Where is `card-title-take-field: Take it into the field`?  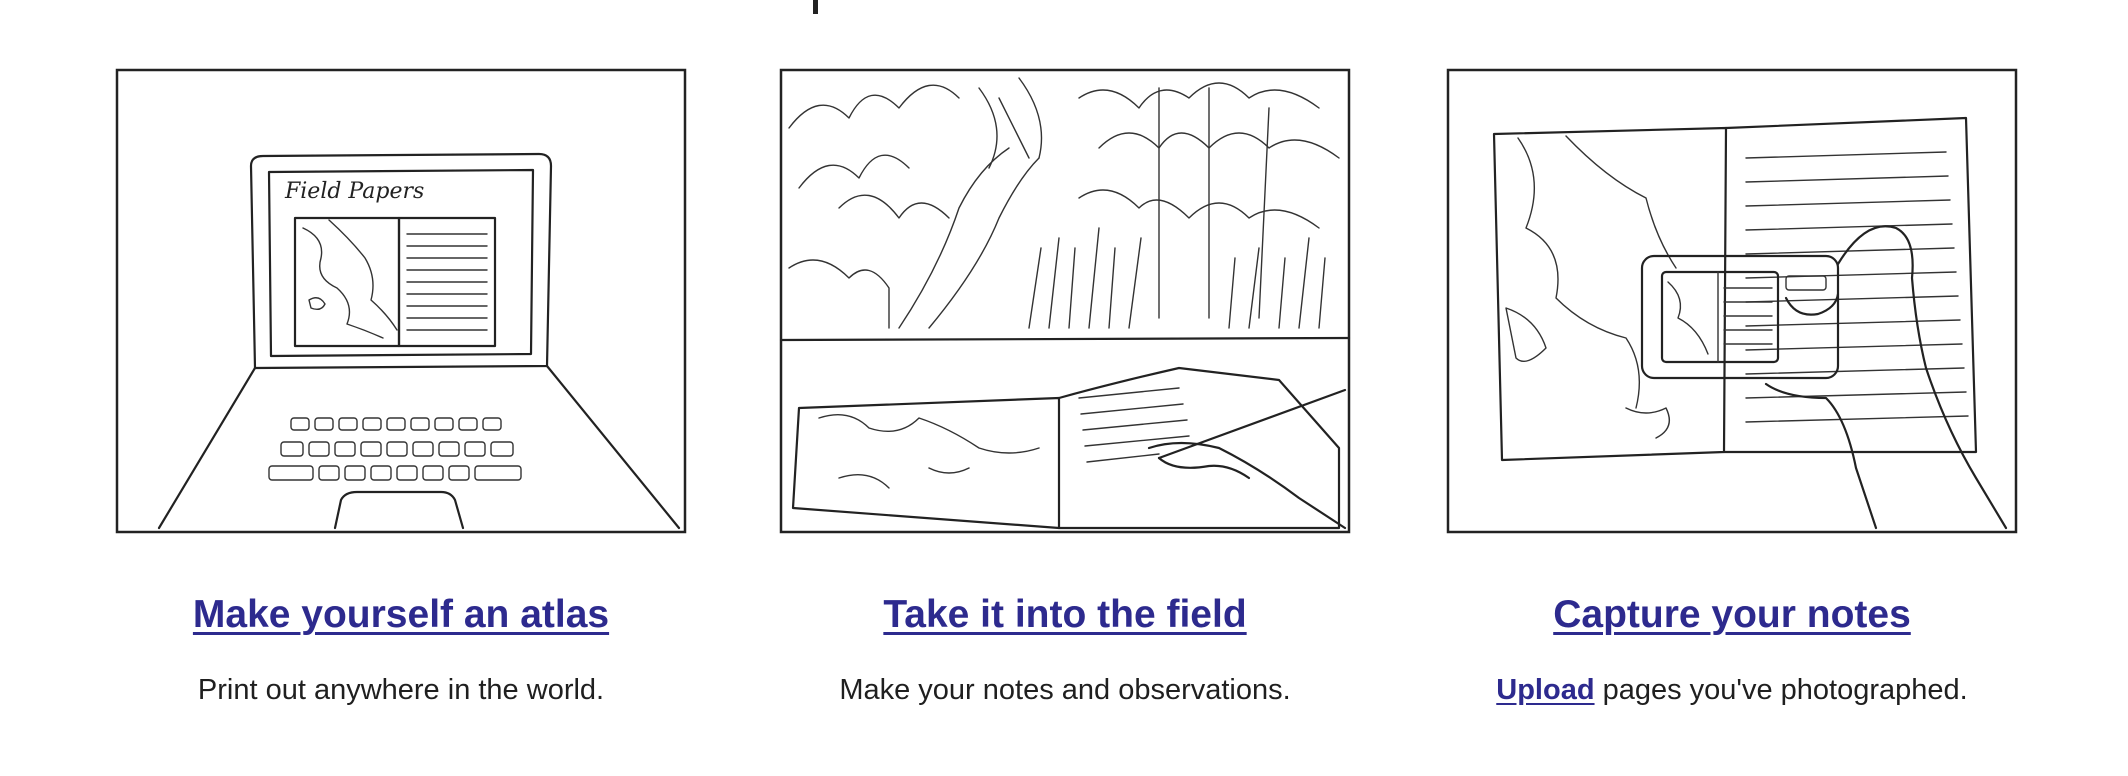 card-title-take-field: Take it into the field is located at coordinates (1065, 615).